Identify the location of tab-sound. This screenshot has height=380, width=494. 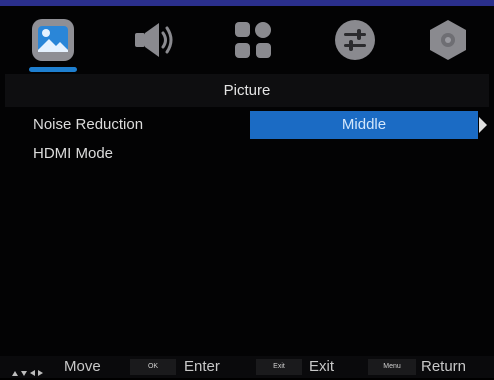
(153, 40).